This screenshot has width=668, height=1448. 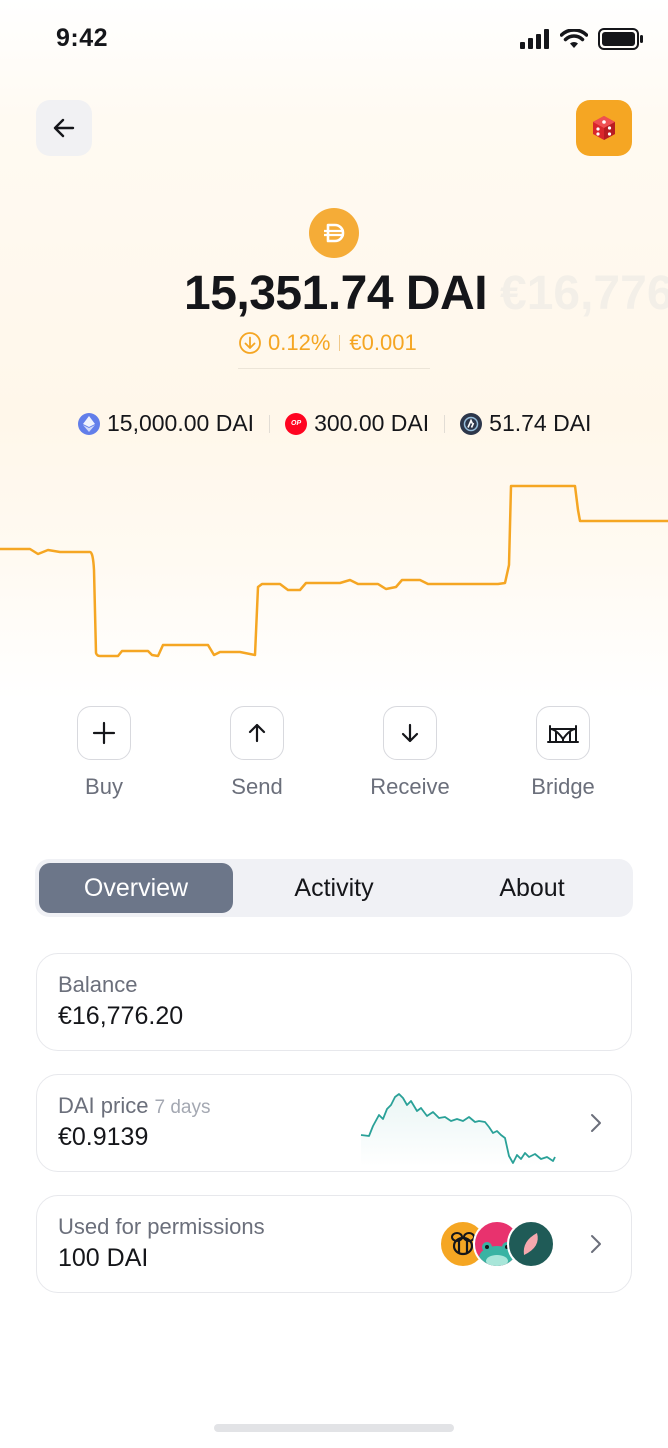 What do you see at coordinates (383, 342) in the screenshot?
I see `change-fiat: €0.001` at bounding box center [383, 342].